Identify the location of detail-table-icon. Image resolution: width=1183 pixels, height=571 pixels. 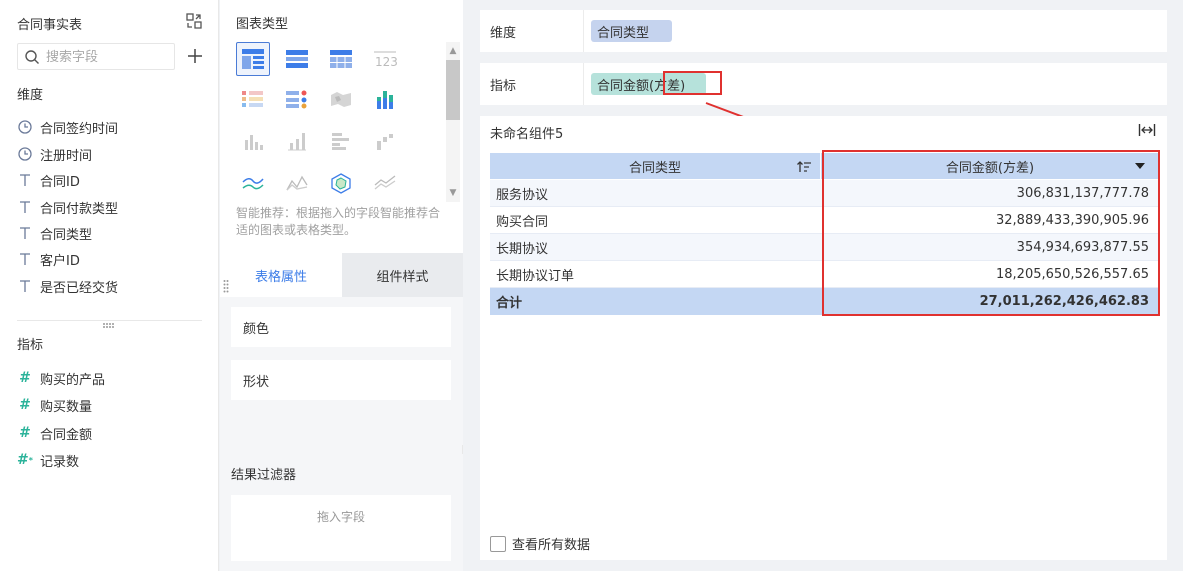
(297, 59).